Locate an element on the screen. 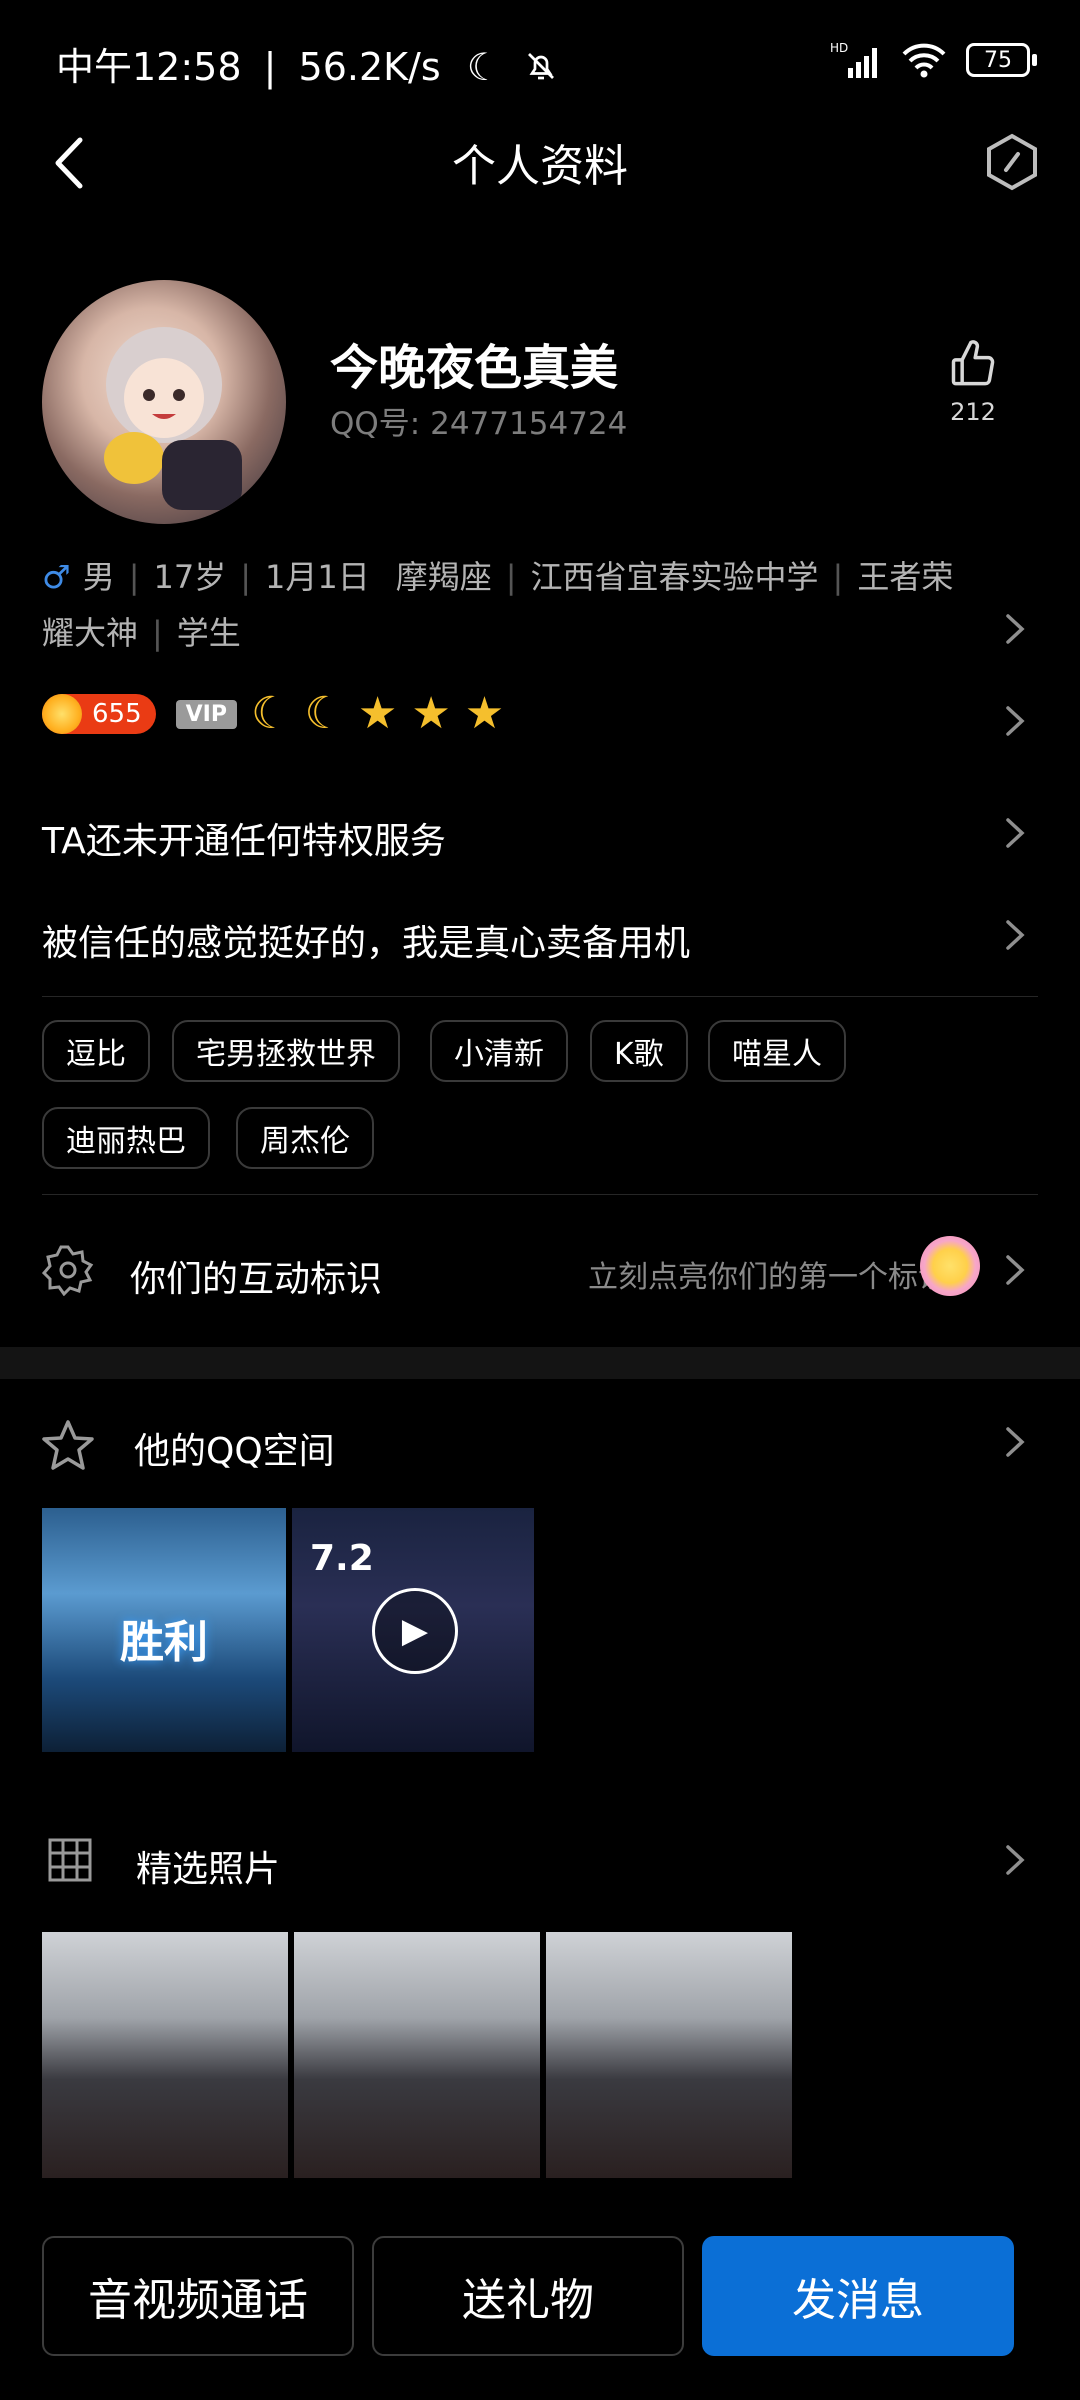 Image resolution: width=1080 pixels, height=2400 pixels. video-call-button: 音视频通话 is located at coordinates (198, 2296).